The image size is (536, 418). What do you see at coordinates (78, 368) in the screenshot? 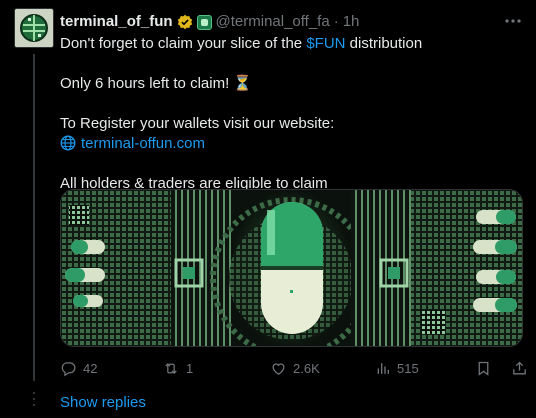
I see `reply-button: 42` at bounding box center [78, 368].